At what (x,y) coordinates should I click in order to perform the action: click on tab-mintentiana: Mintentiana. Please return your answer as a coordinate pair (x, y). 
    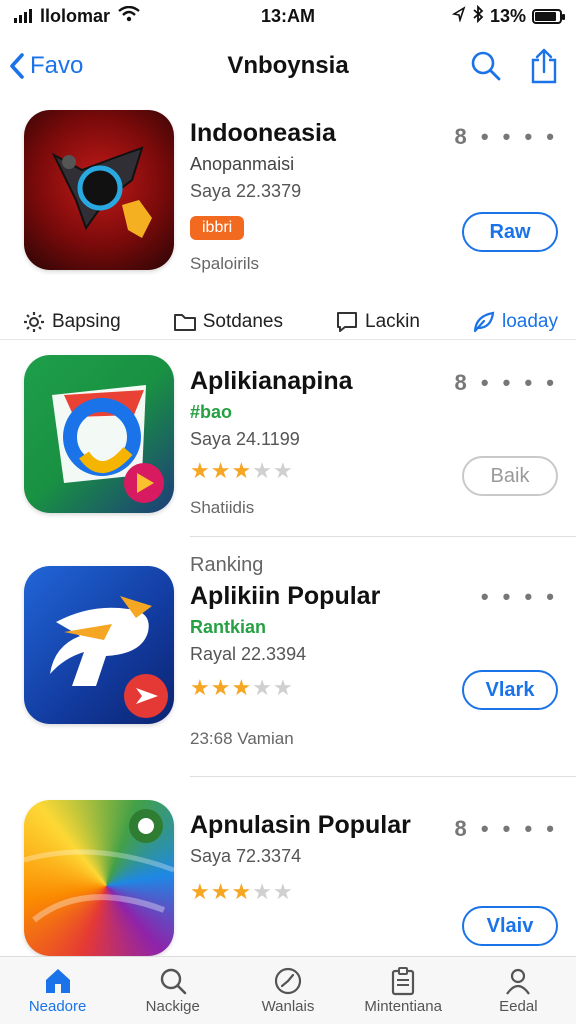
    Looking at the image, I should click on (403, 990).